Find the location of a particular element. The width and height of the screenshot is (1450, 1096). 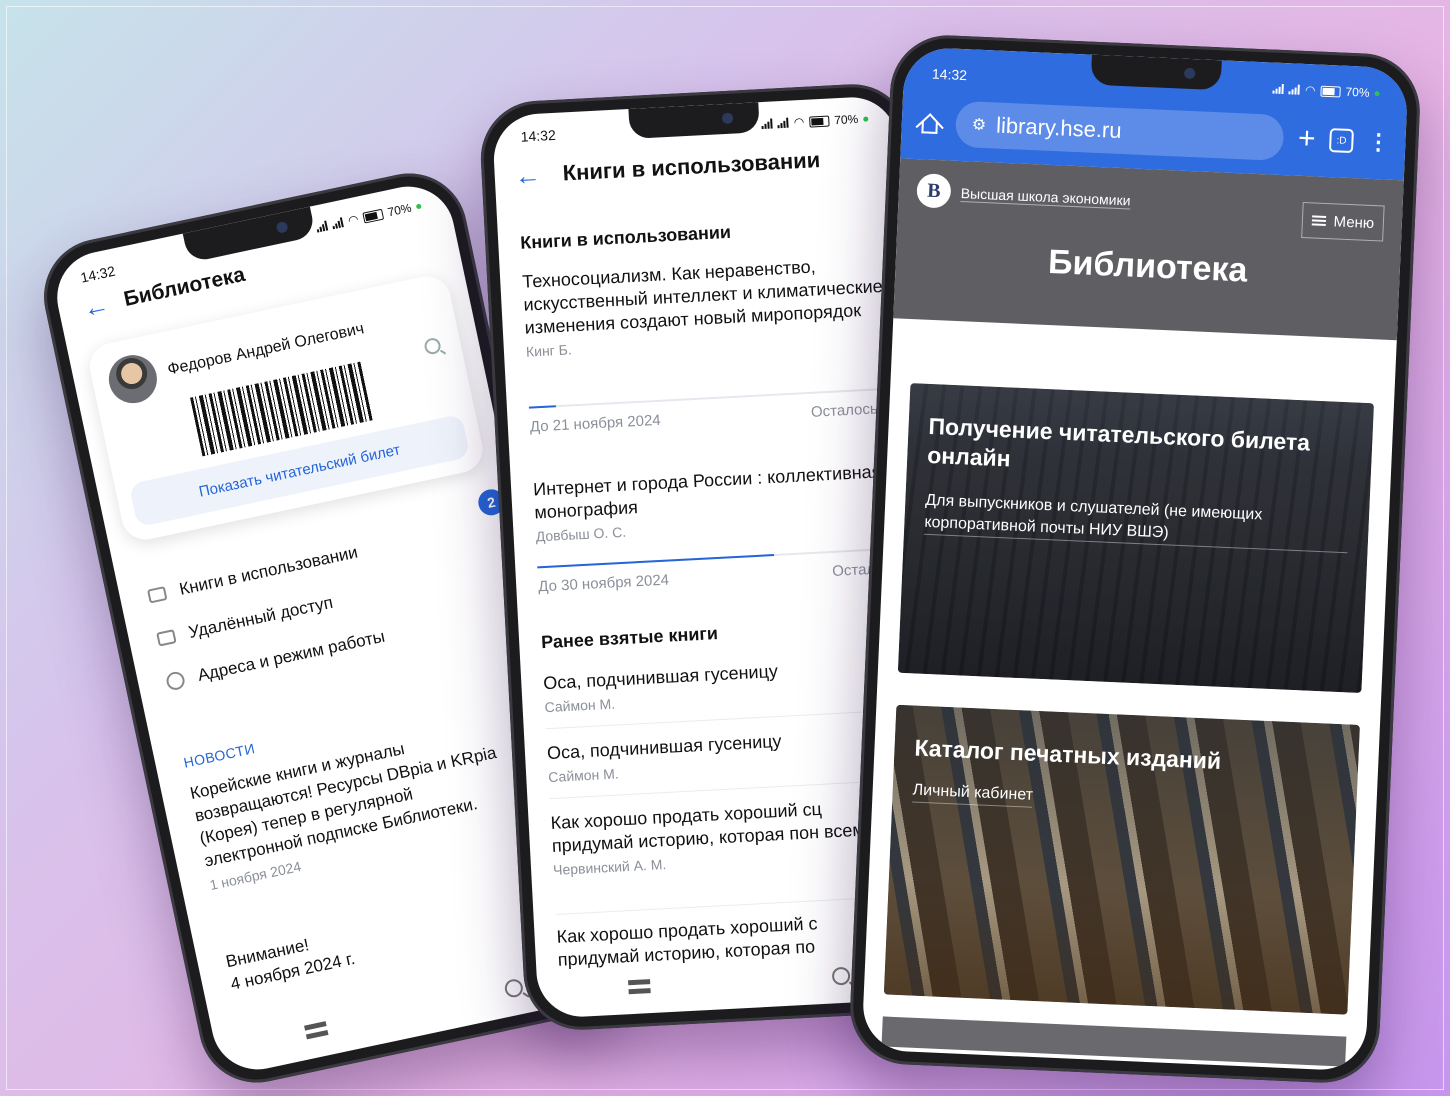

section-heading-current: Книги в использовании is located at coordinates (625, 237).